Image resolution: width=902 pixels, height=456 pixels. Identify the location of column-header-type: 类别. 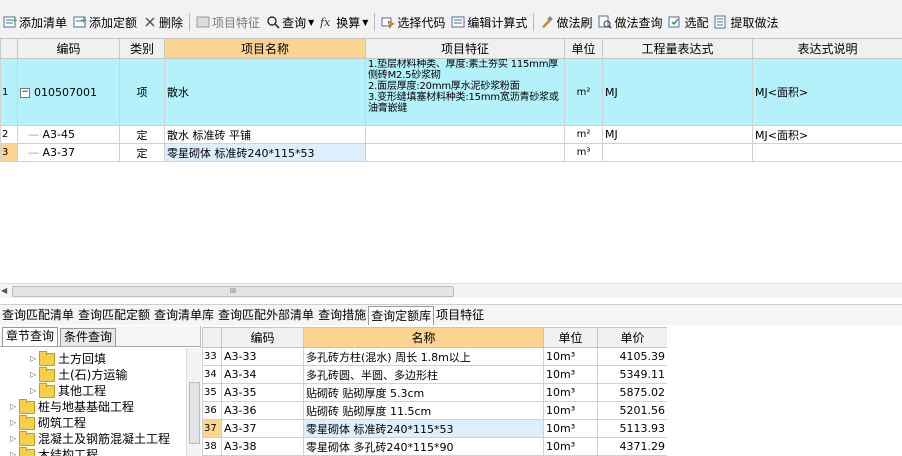
(142, 48).